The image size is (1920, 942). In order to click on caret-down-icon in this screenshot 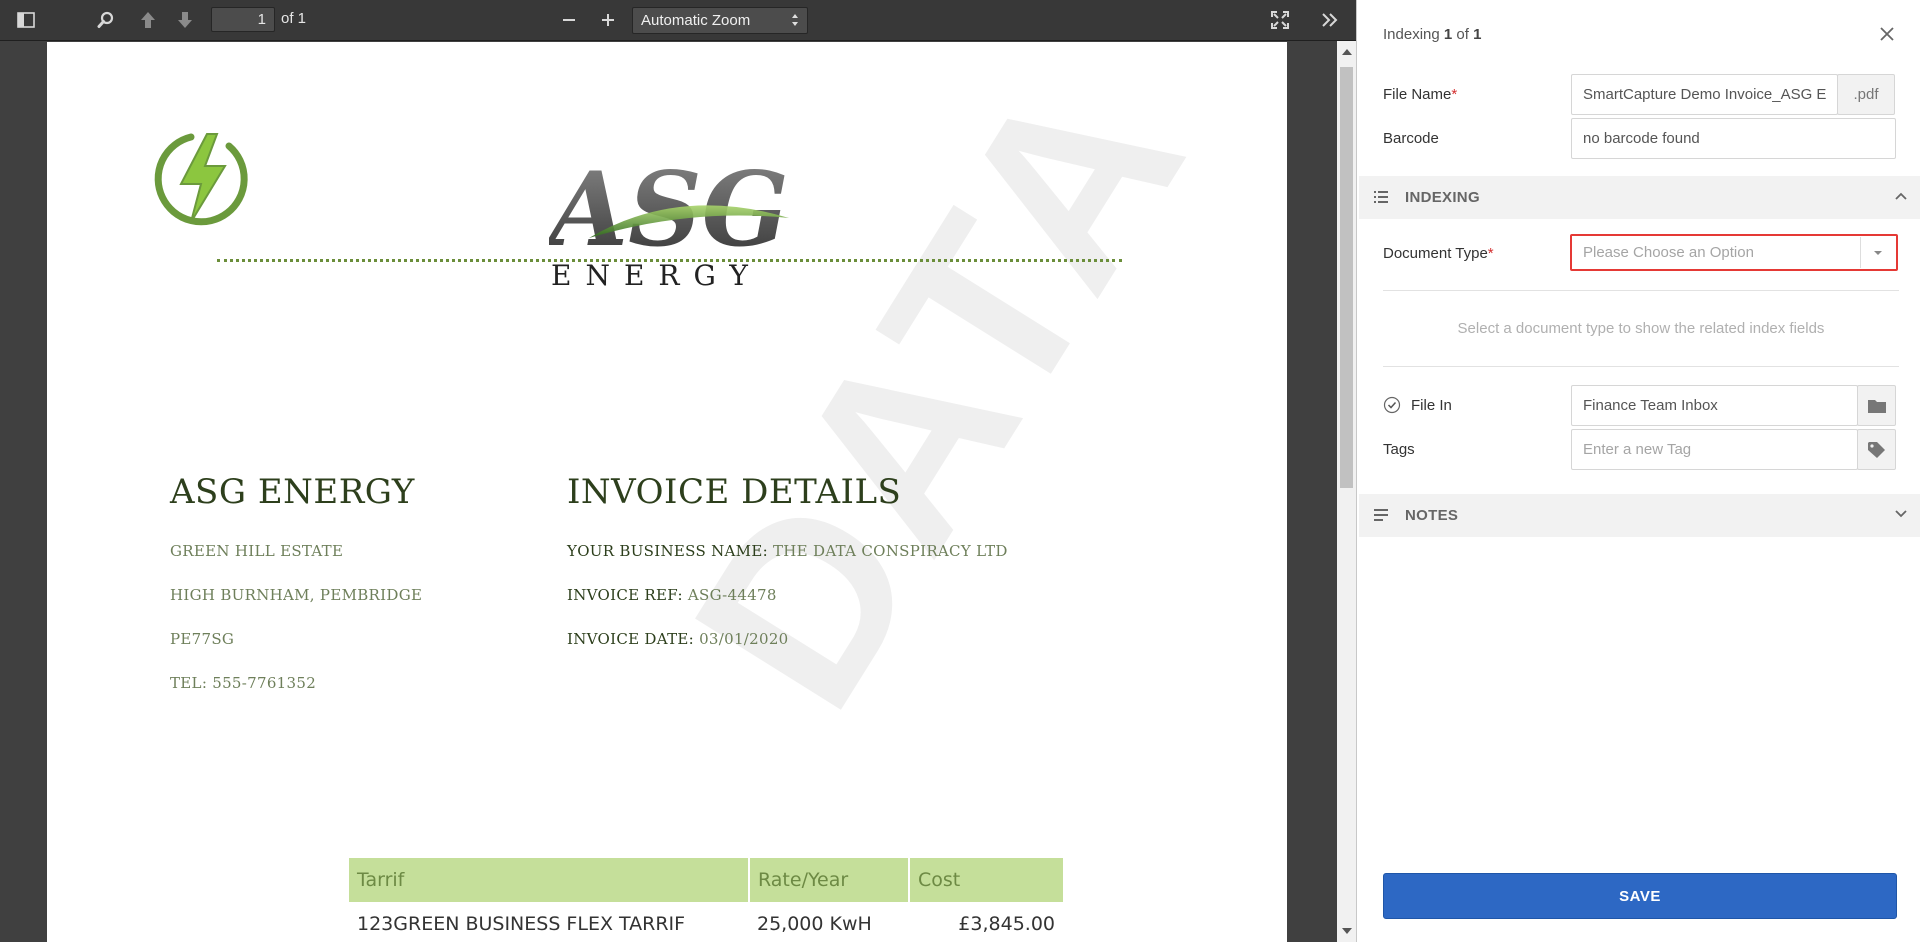, I will do `click(1878, 253)`.